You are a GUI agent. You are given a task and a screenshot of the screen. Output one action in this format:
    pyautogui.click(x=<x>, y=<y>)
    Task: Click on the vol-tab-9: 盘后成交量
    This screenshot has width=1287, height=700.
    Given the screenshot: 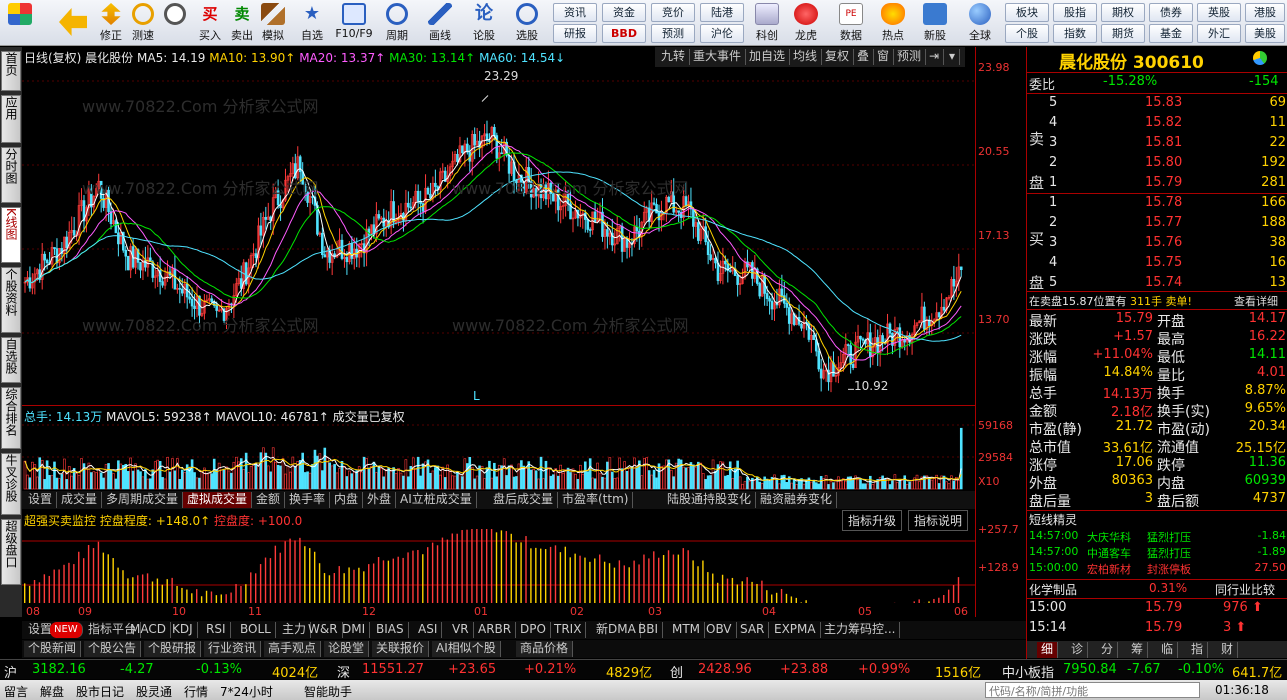 What is the action you would take?
    pyautogui.click(x=524, y=500)
    